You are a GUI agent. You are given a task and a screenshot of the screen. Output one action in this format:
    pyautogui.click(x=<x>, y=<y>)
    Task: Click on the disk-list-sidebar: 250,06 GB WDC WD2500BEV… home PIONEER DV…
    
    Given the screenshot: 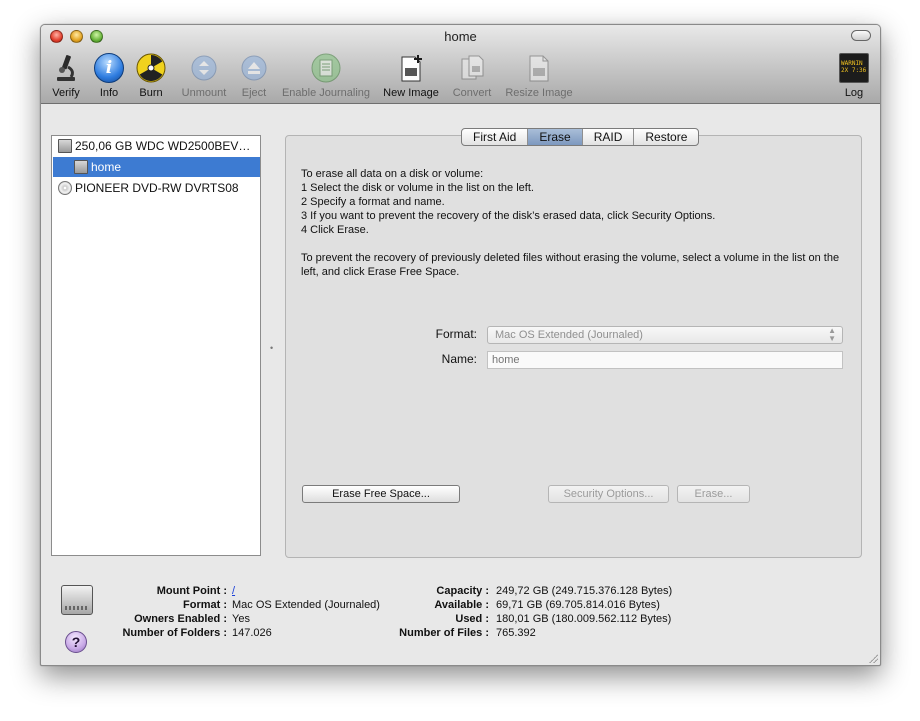 What is the action you would take?
    pyautogui.click(x=156, y=345)
    